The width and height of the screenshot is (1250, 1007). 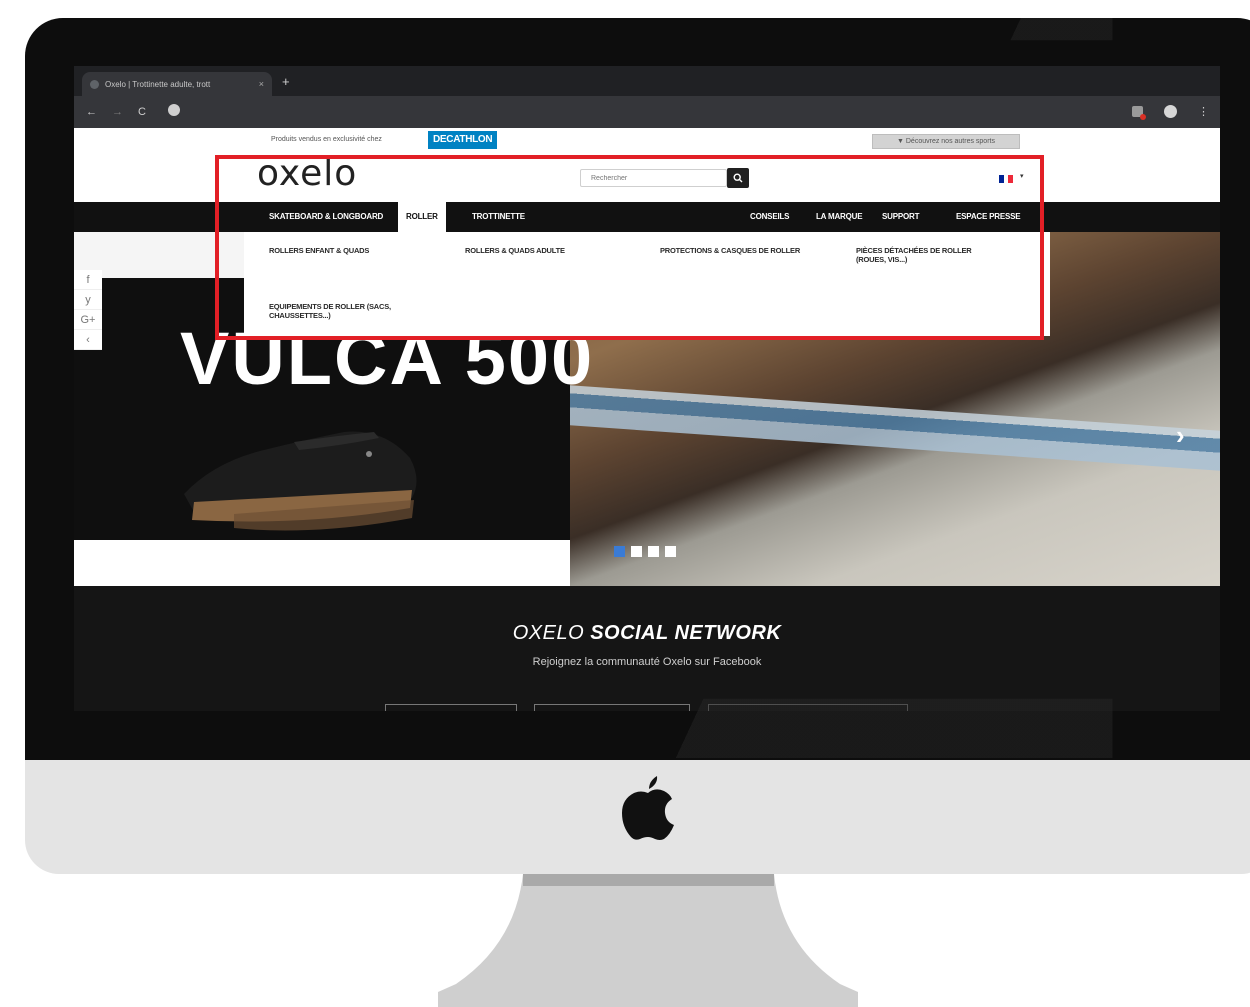 I want to click on site-info-icon, so click(x=174, y=110).